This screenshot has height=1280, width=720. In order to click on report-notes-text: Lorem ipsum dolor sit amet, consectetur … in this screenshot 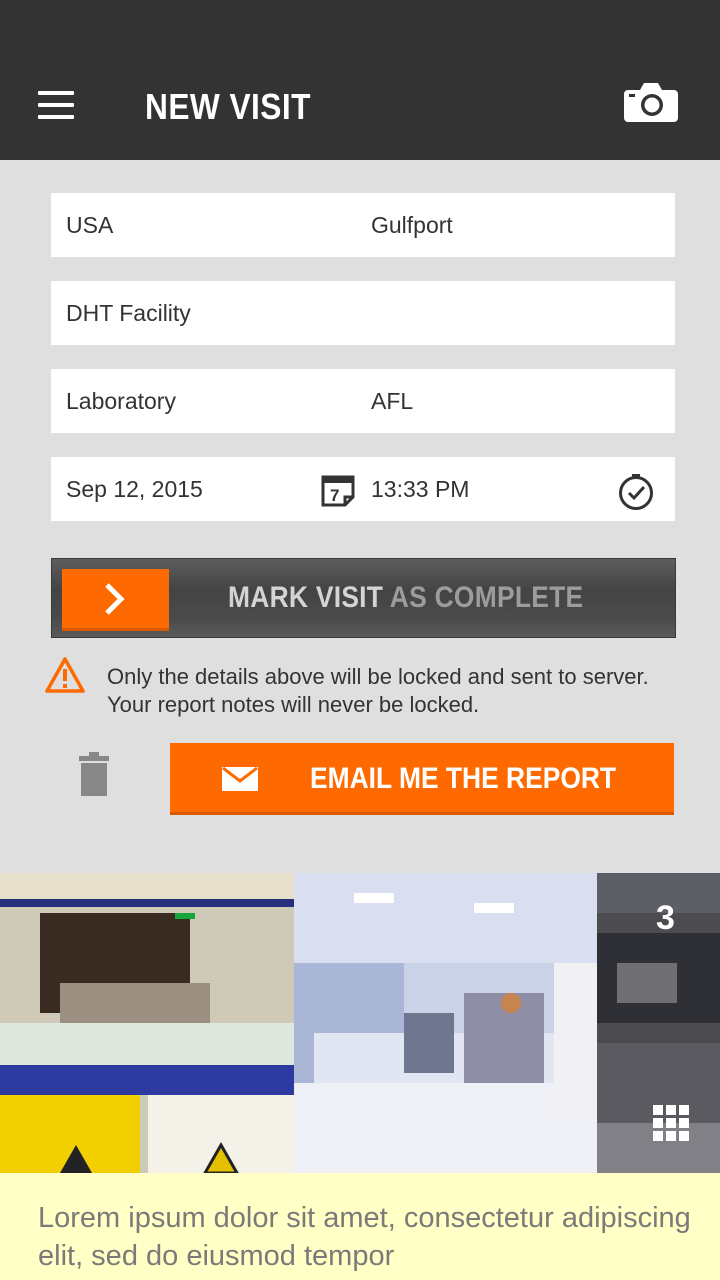, I will do `click(368, 1237)`.